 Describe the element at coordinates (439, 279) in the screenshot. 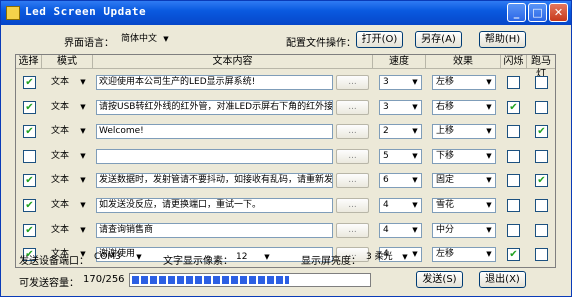

I see `send-button: 发送(S)` at that location.